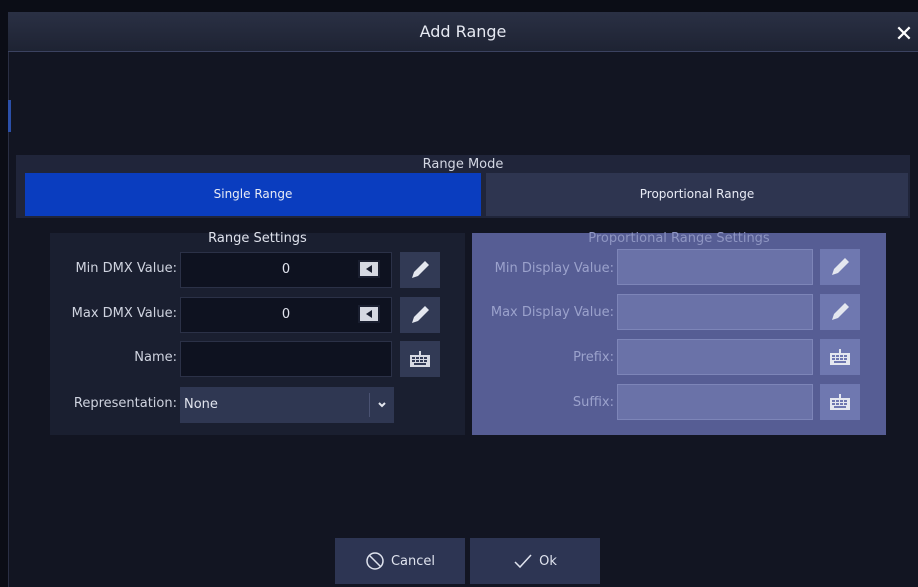 The height and width of the screenshot is (587, 918). I want to click on max-display-edit-button, so click(840, 312).